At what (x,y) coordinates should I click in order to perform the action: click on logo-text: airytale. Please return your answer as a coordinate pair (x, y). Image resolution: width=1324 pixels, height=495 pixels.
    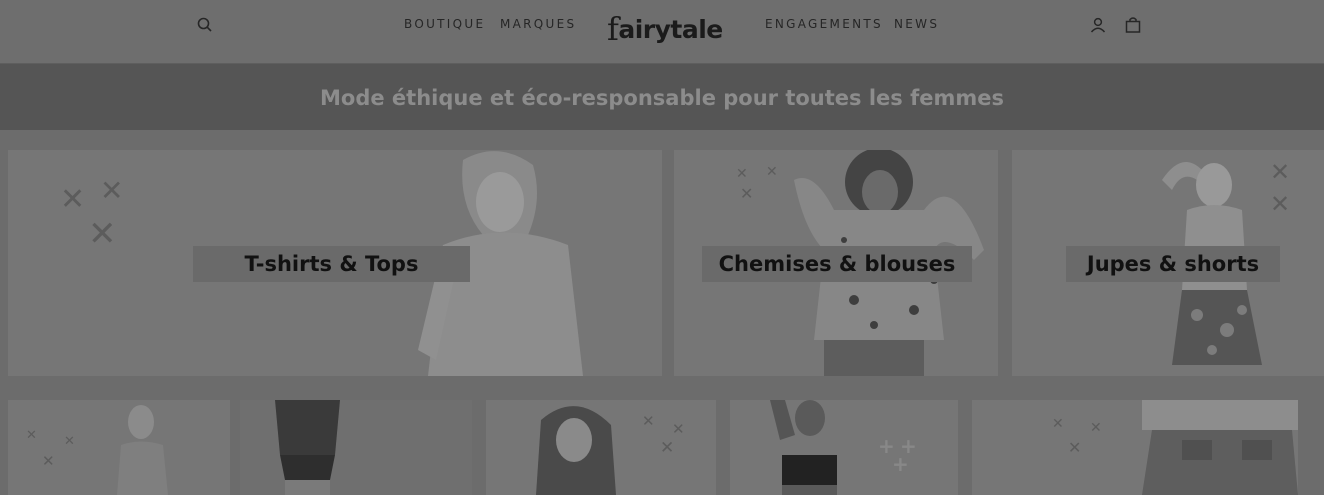
    Looking at the image, I should click on (670, 29).